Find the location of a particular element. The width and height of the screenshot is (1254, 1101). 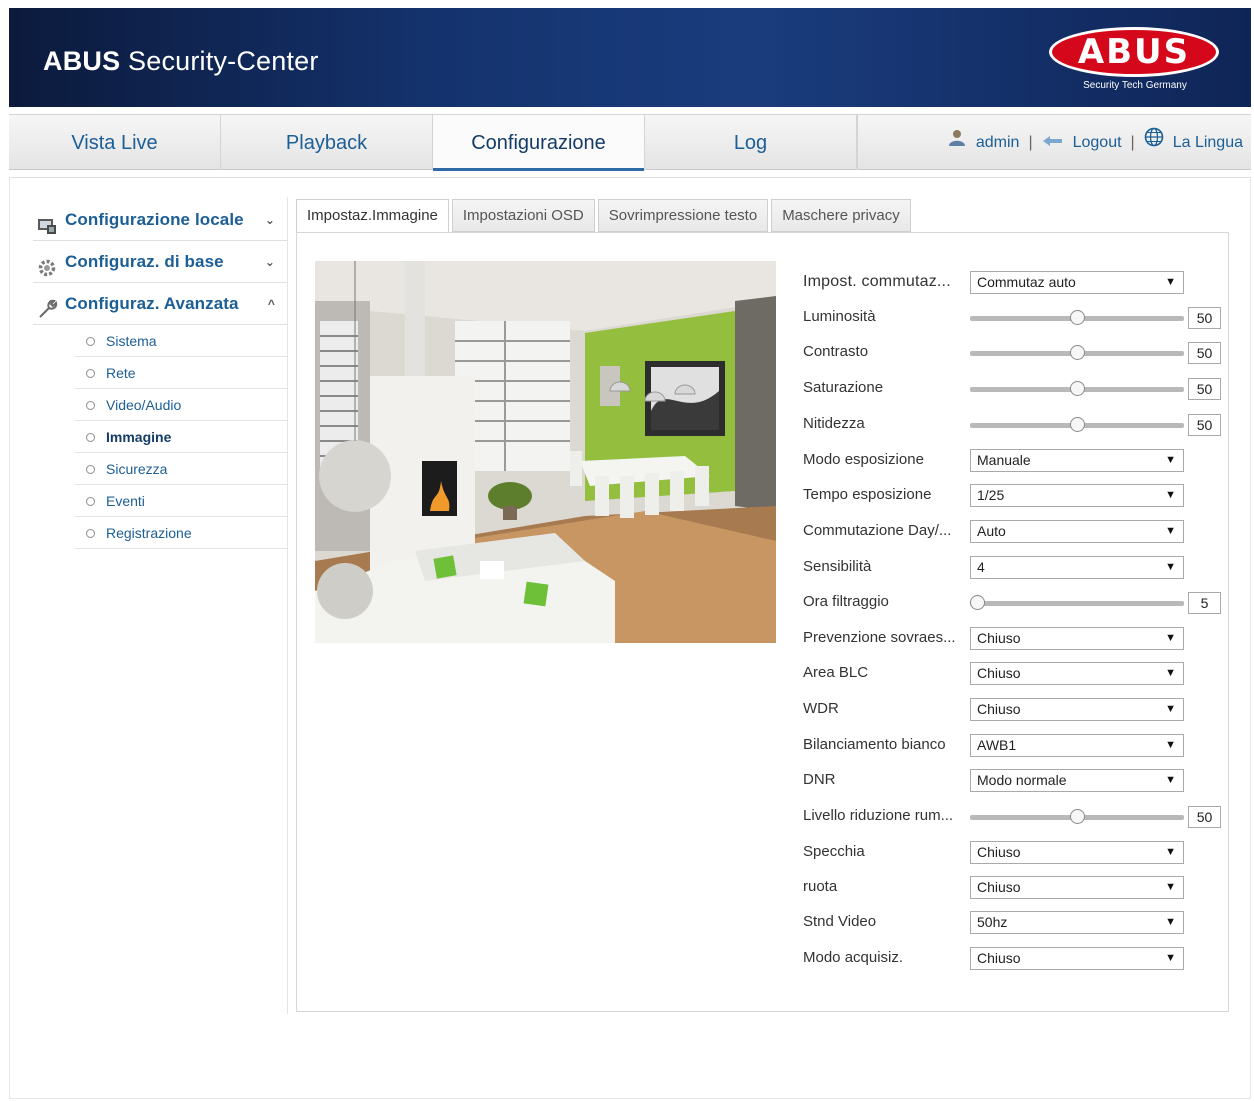

select-value: 1/25 is located at coordinates (991, 495).